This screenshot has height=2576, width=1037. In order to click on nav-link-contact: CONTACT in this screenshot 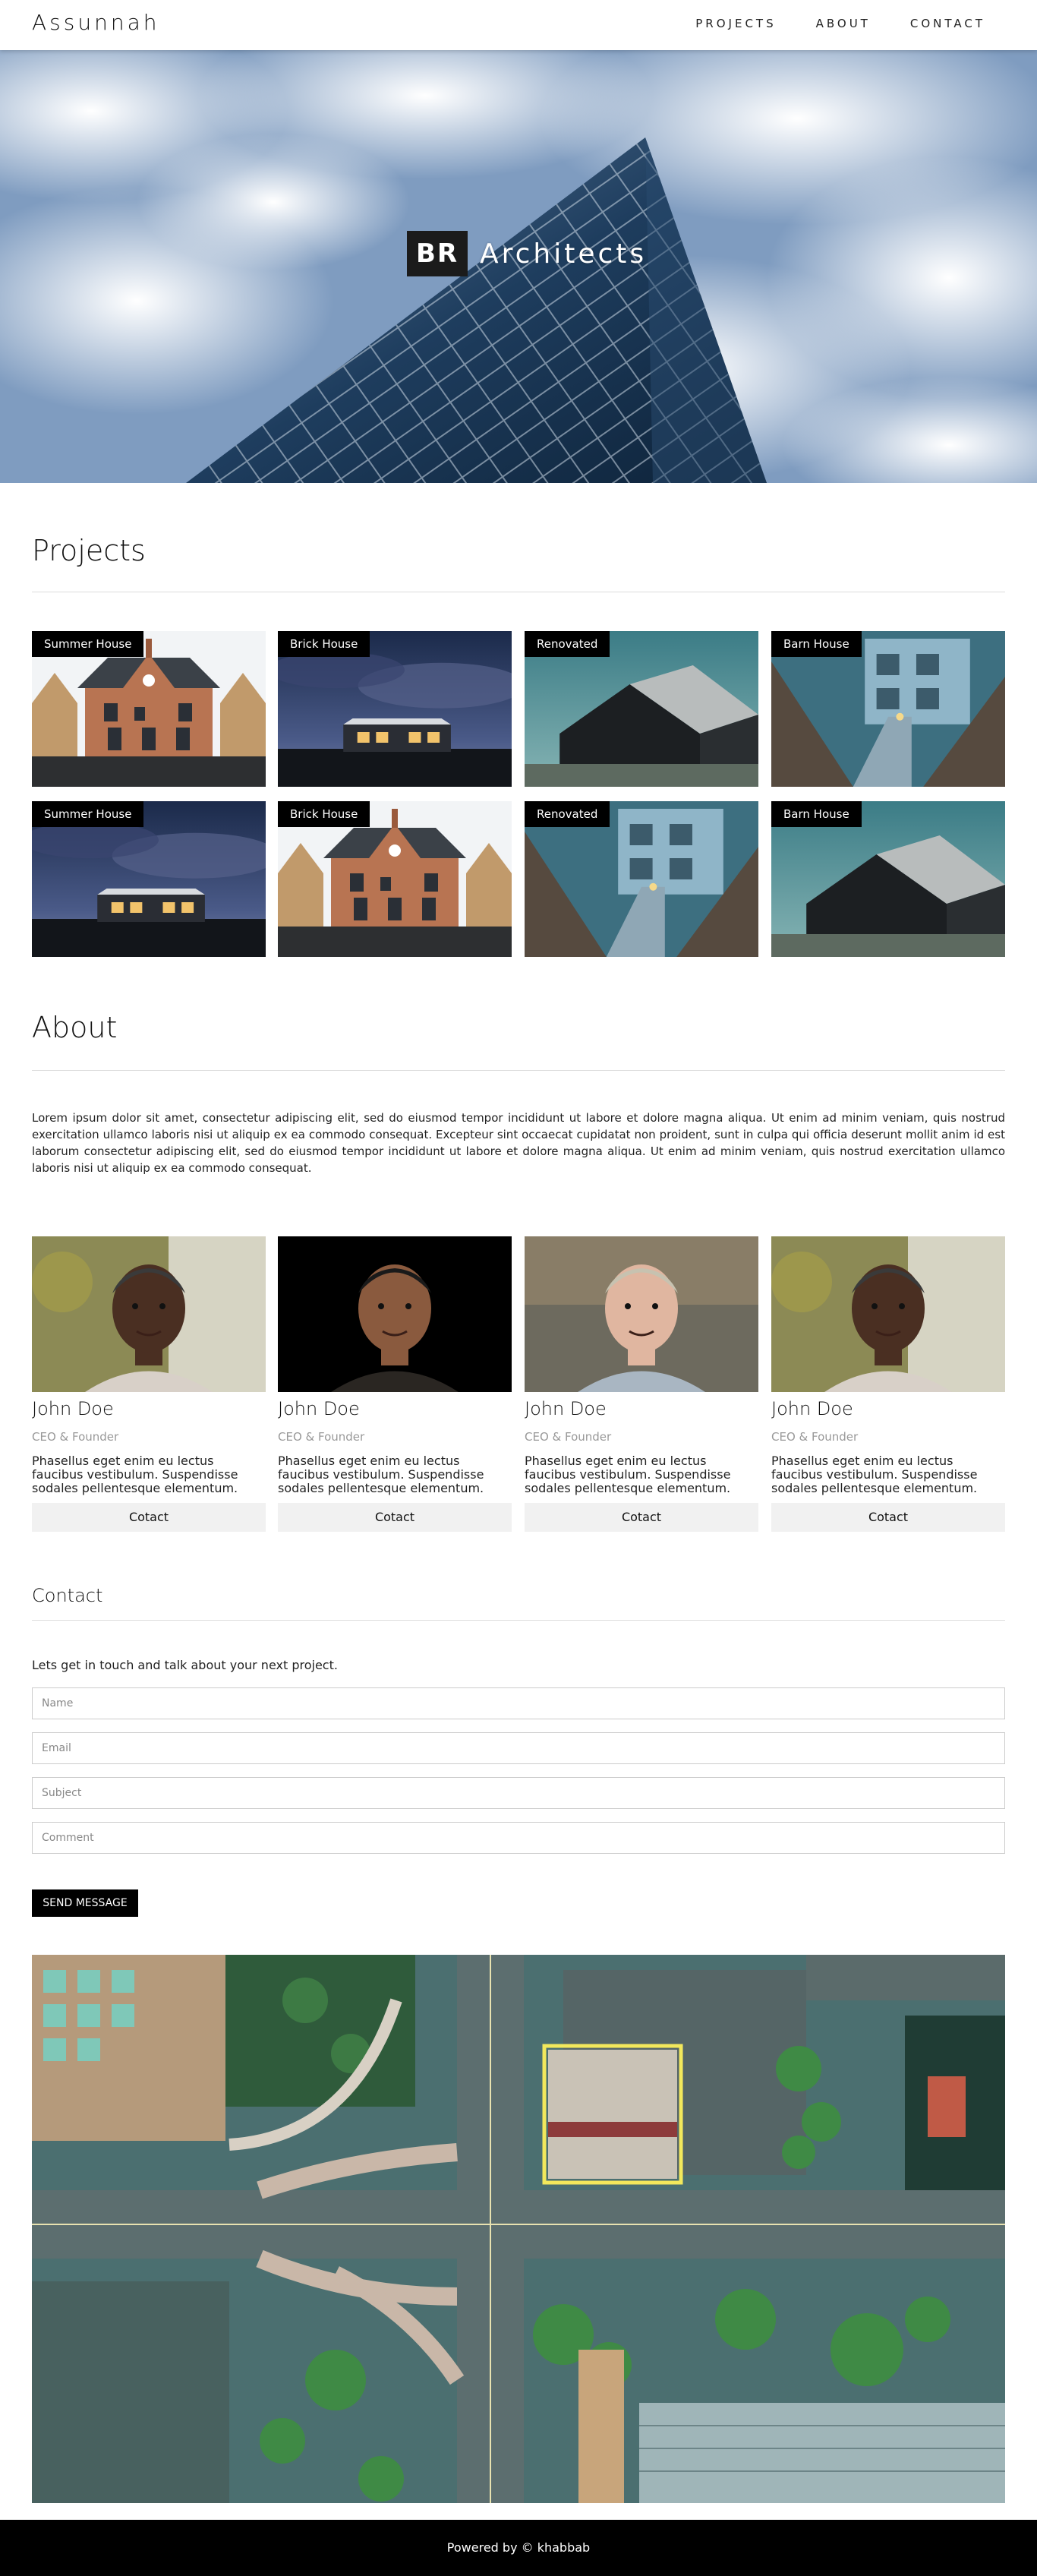, I will do `click(947, 24)`.